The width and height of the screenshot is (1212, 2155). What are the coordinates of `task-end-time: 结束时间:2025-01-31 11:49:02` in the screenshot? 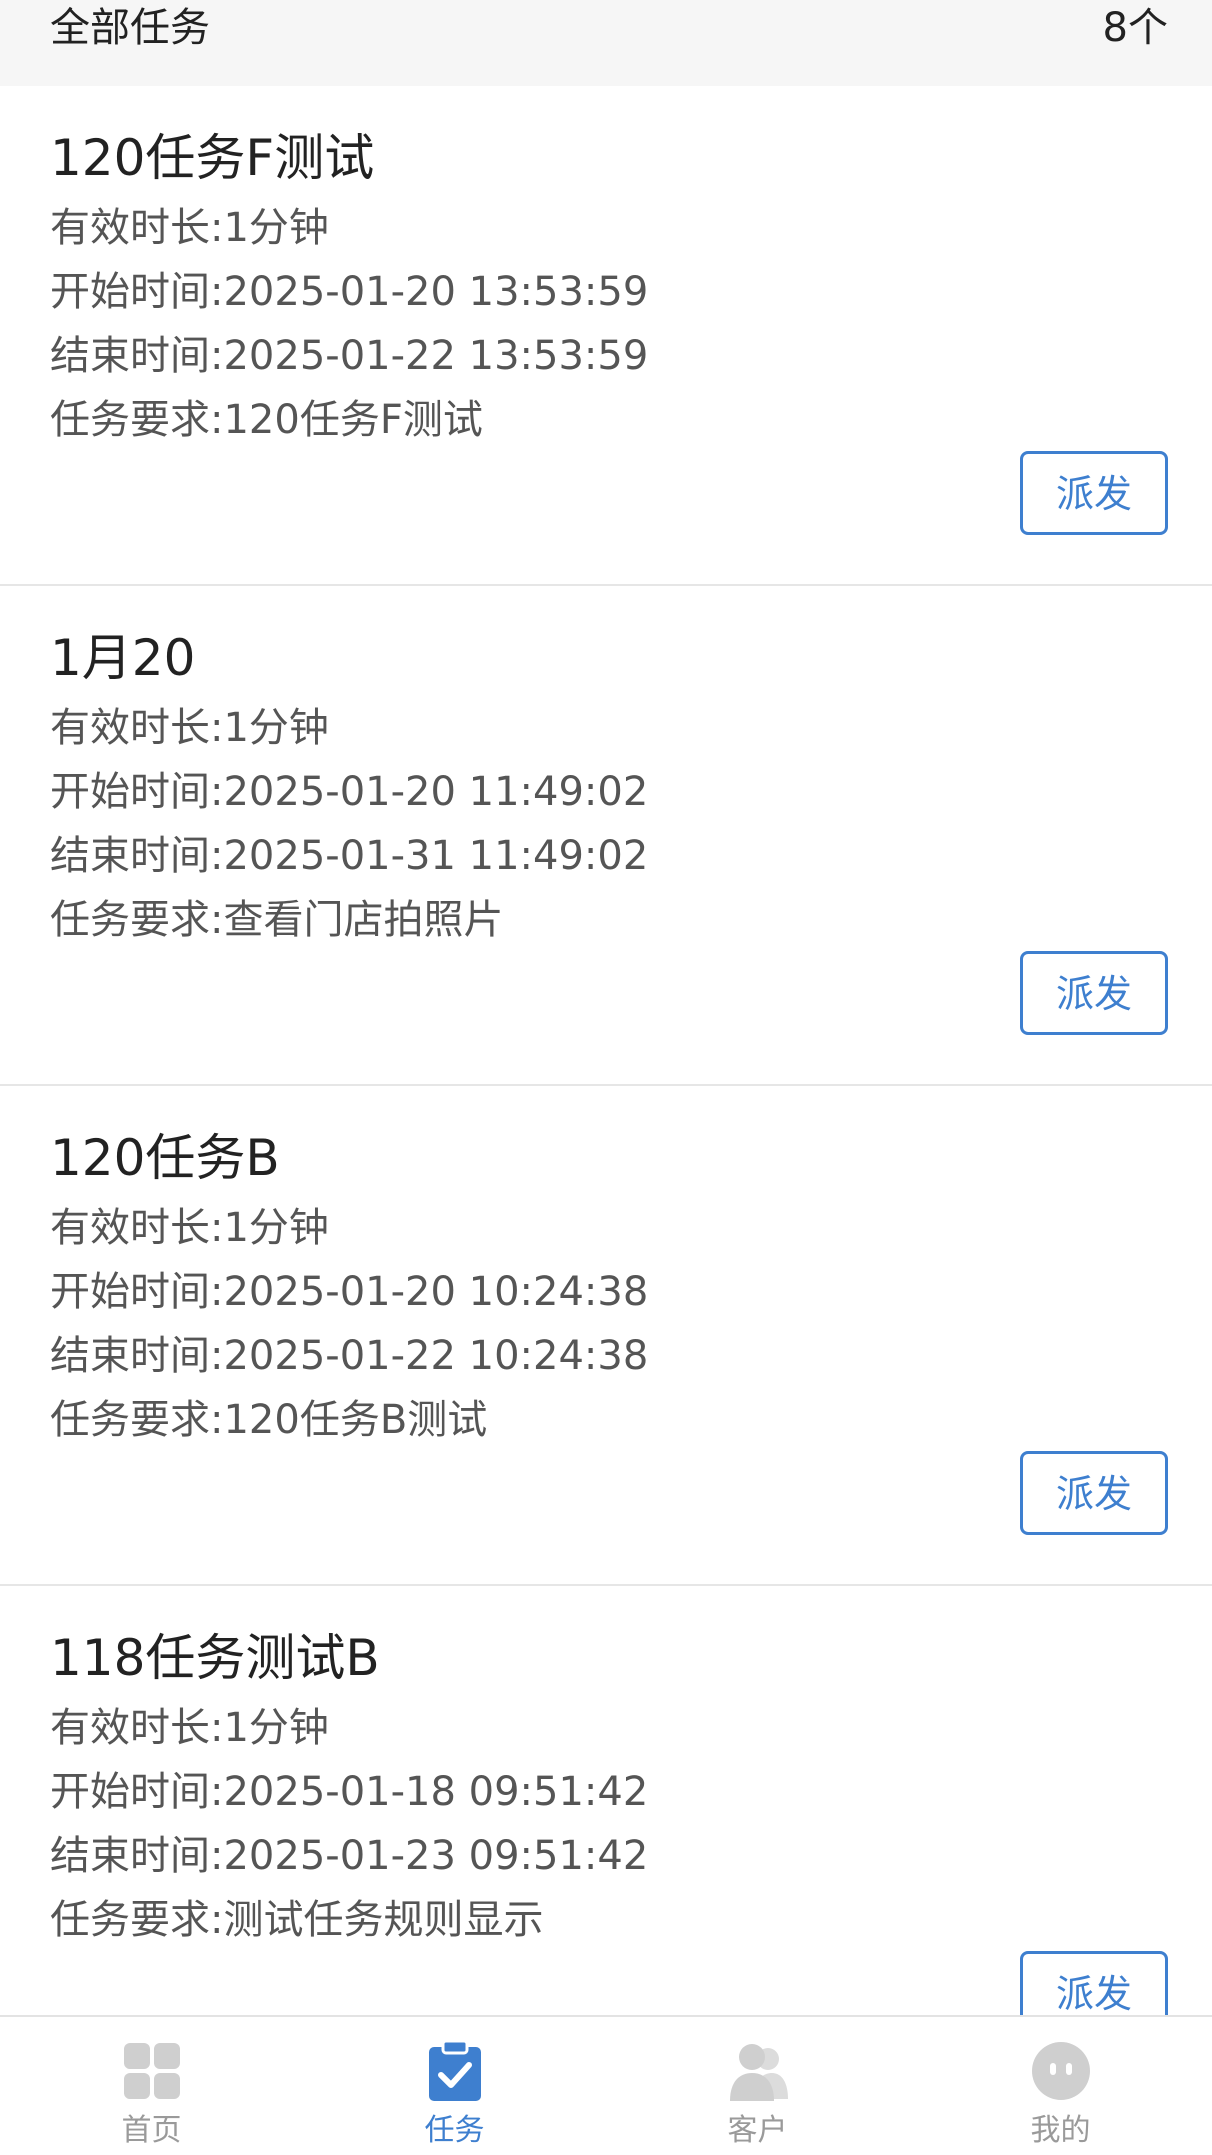 It's located at (349, 856).